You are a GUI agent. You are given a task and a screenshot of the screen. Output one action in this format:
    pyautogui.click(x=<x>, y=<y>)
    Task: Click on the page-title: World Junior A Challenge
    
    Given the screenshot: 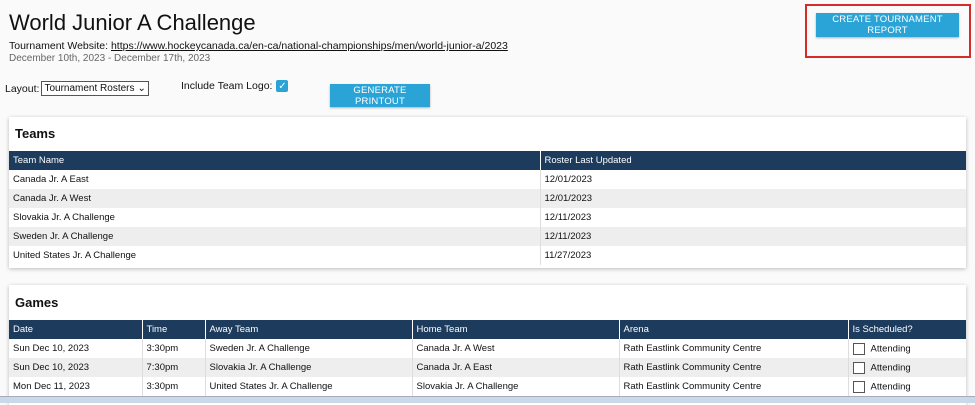 What is the action you would take?
    pyautogui.click(x=132, y=22)
    